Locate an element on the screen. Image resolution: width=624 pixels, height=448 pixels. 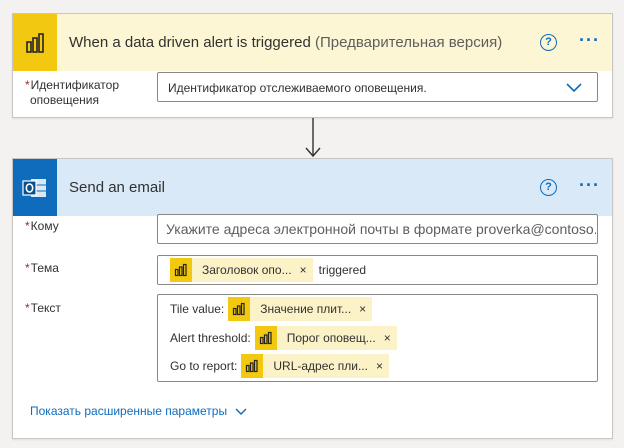
subject-label-text: Тема is located at coordinates (44, 268).